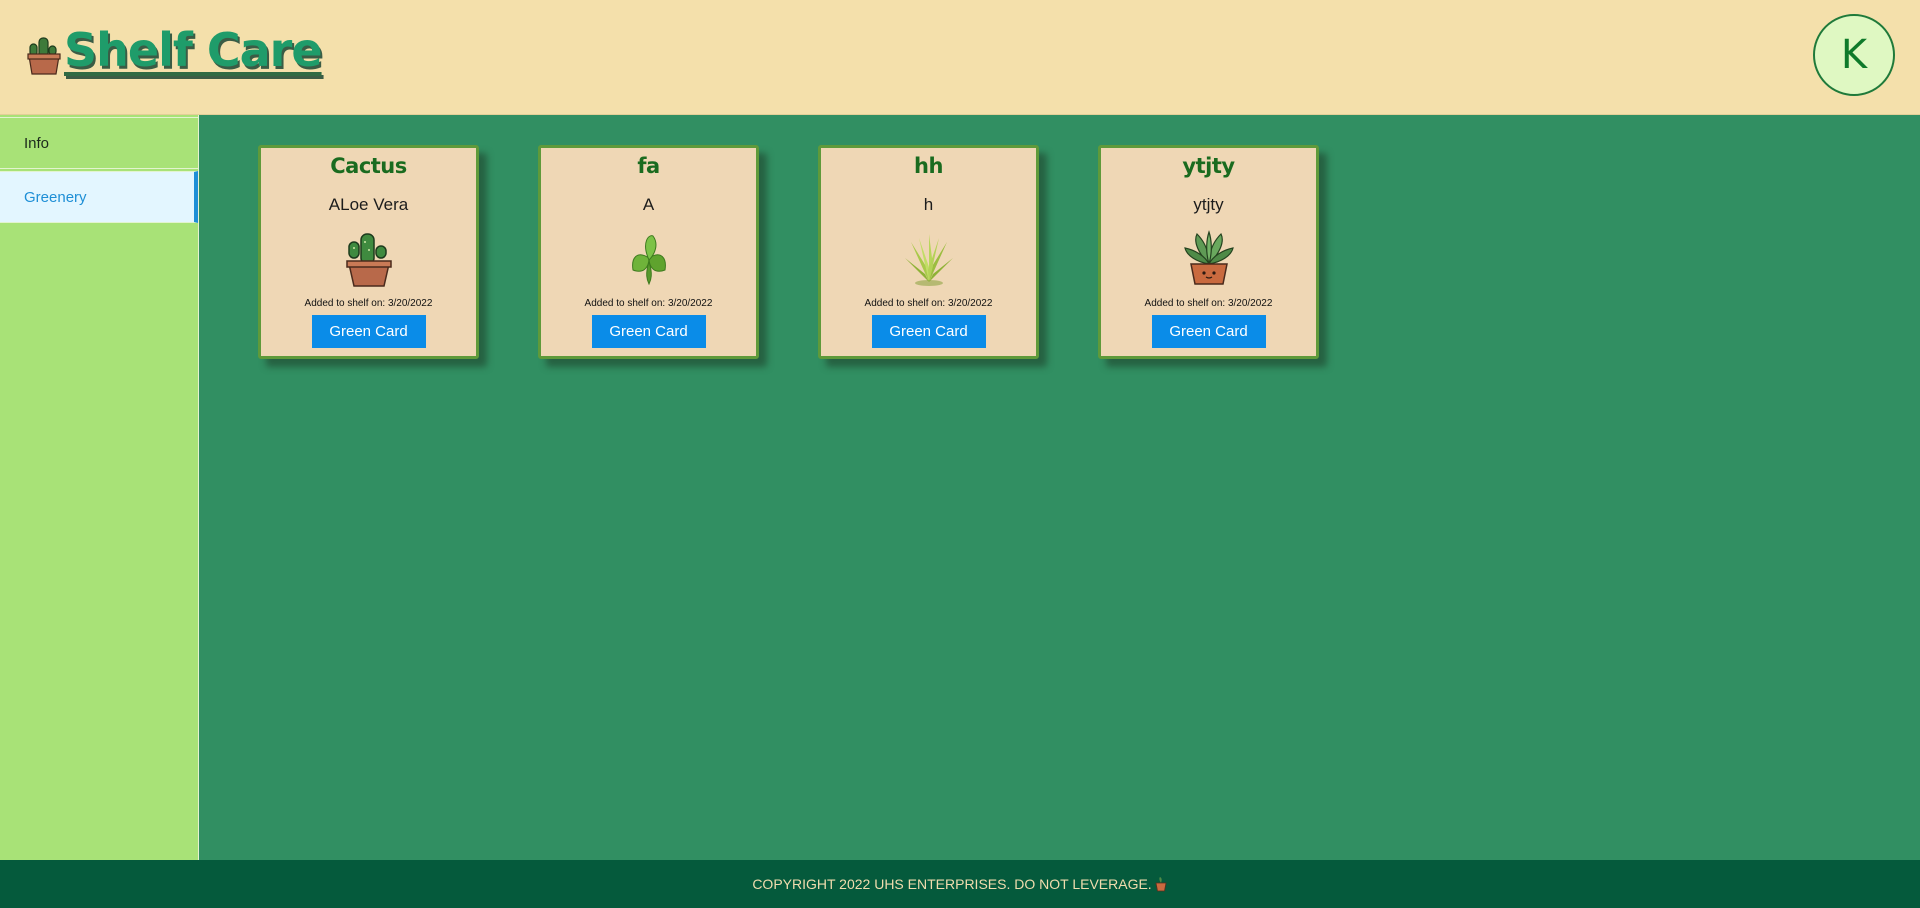 This screenshot has width=1920, height=908. Describe the element at coordinates (99, 487) in the screenshot. I see `sidebar: Info Greenery` at that location.